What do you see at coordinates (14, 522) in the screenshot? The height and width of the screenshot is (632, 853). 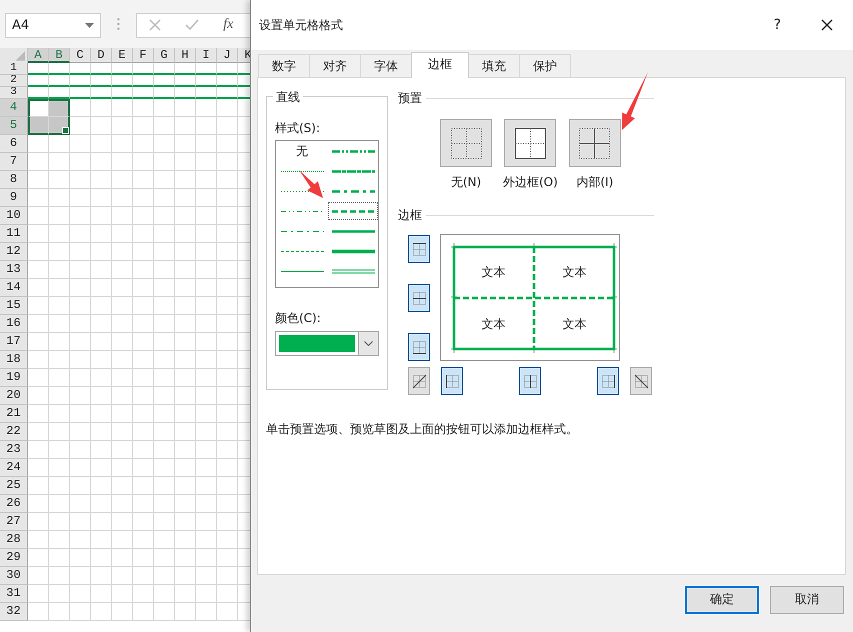 I see `row-header: 27` at bounding box center [14, 522].